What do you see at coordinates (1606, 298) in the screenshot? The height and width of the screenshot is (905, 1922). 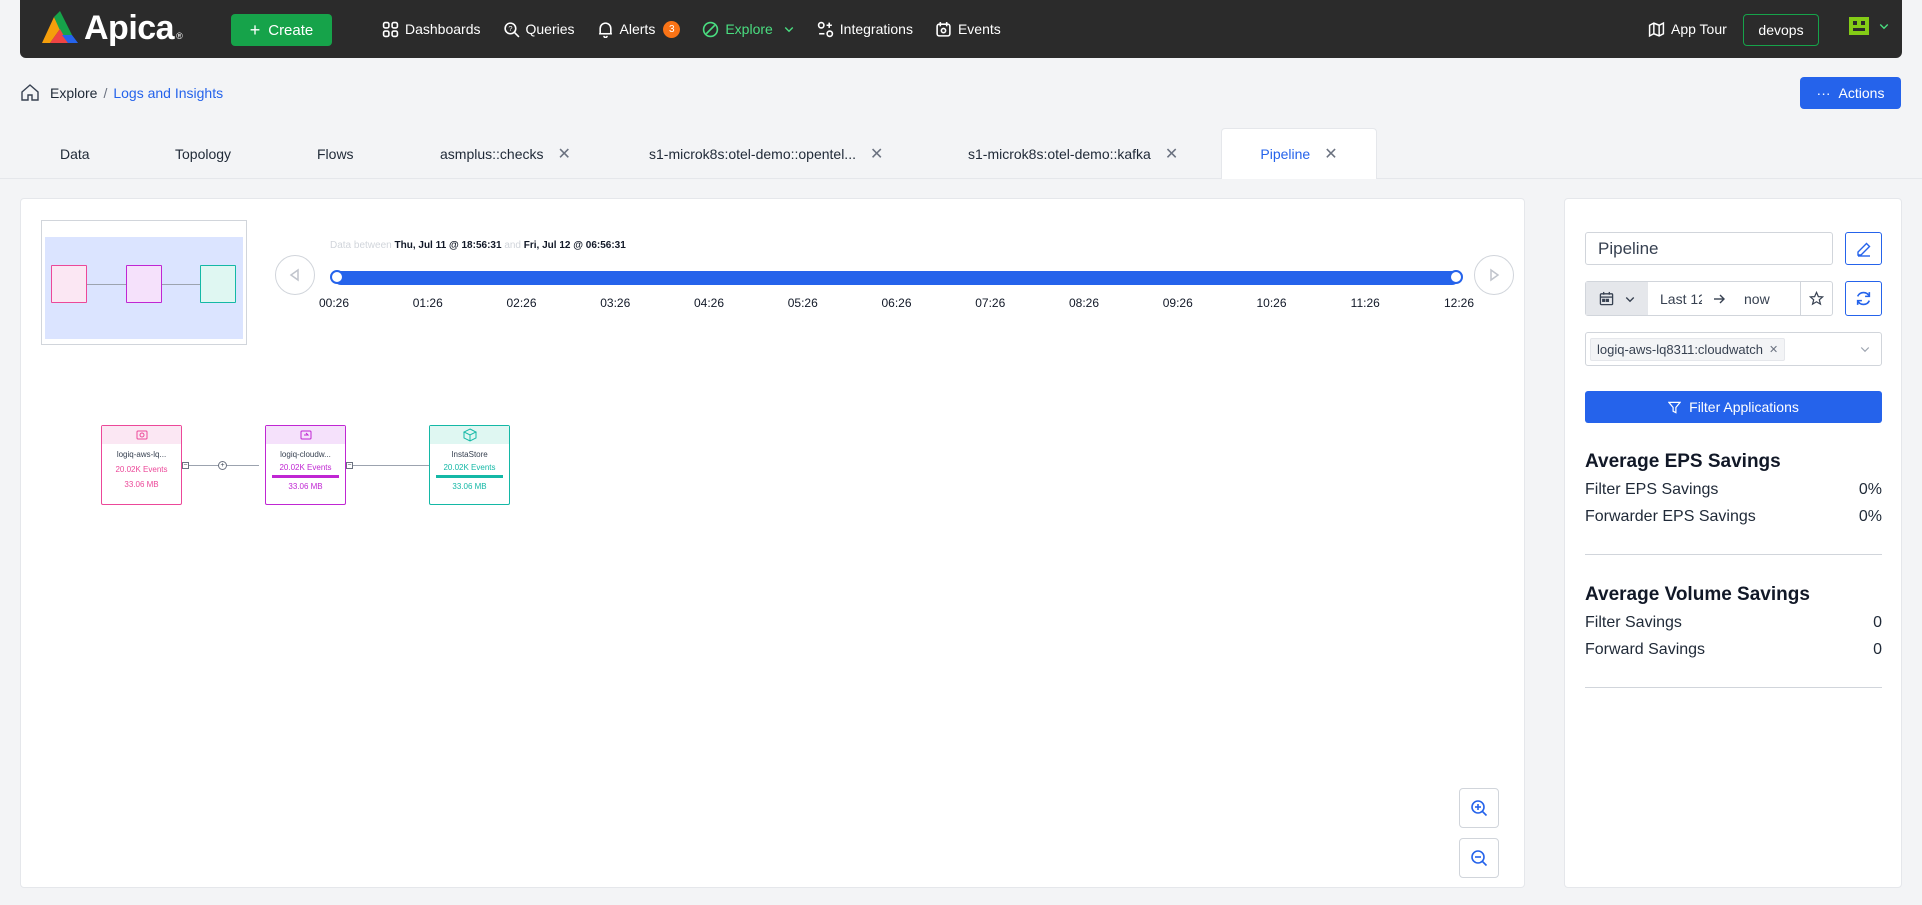 I see `calendar-icon` at bounding box center [1606, 298].